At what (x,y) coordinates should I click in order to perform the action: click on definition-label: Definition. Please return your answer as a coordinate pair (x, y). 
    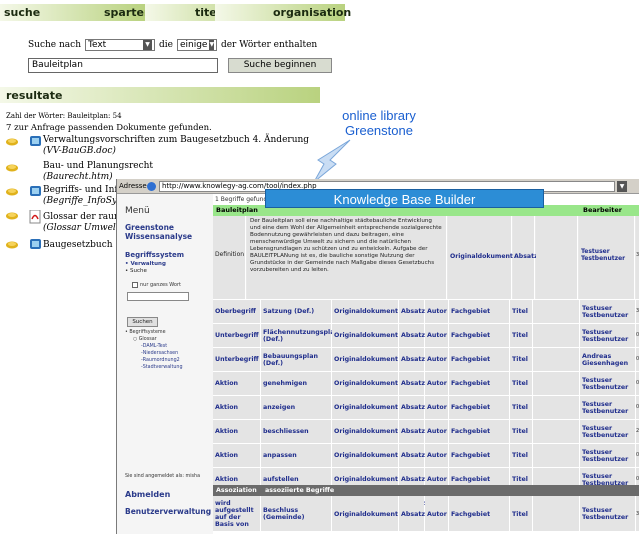
    Looking at the image, I should click on (229, 257).